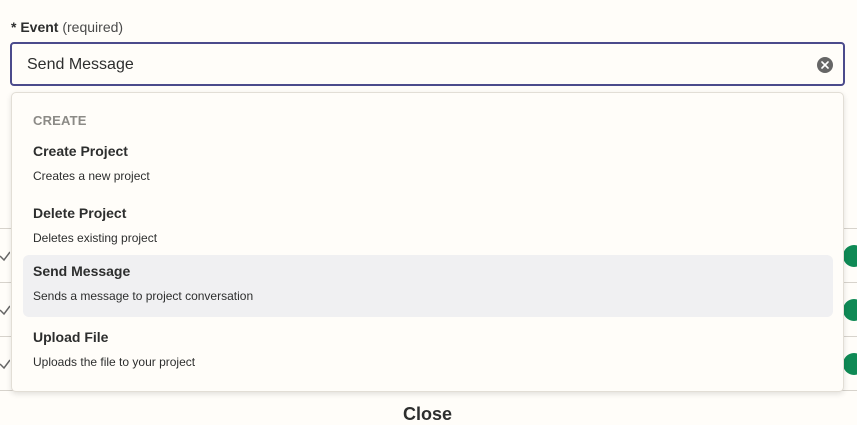  Describe the element at coordinates (93, 27) in the screenshot. I see `required-hint: (required)` at that location.